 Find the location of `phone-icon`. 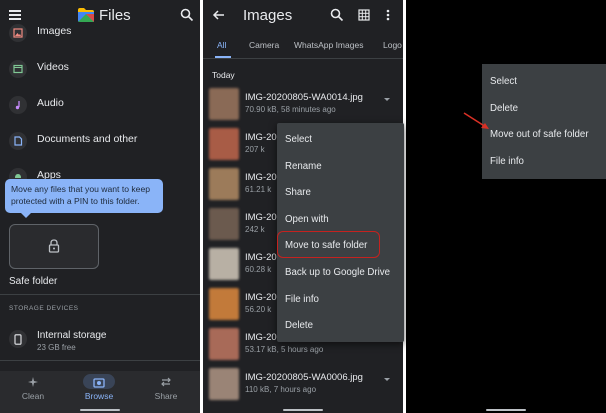

phone-icon is located at coordinates (18, 339).